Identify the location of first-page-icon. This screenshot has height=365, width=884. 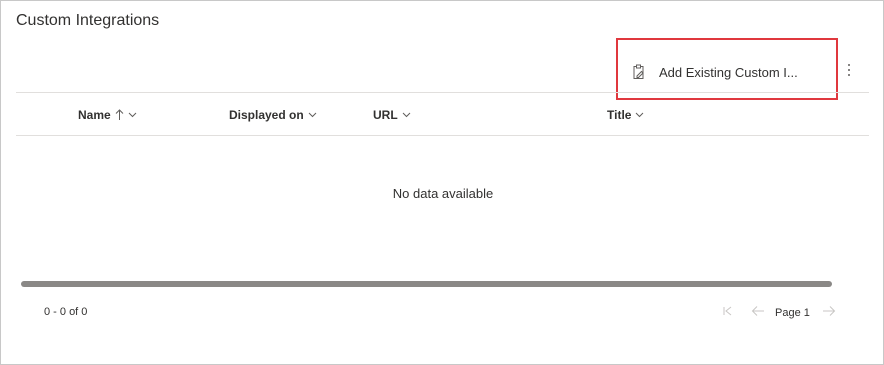
(728, 313).